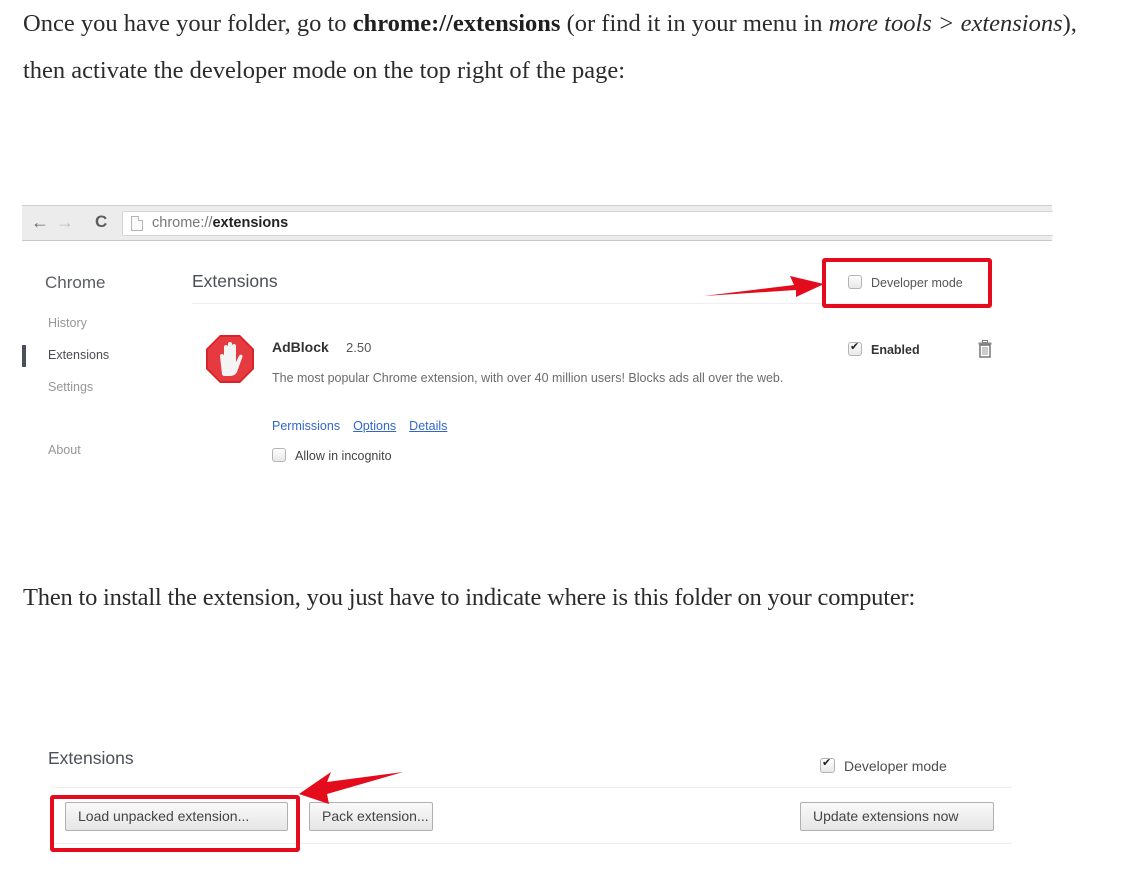 This screenshot has height=880, width=1121. Describe the element at coordinates (250, 223) in the screenshot. I see `url-host: extensions` at that location.